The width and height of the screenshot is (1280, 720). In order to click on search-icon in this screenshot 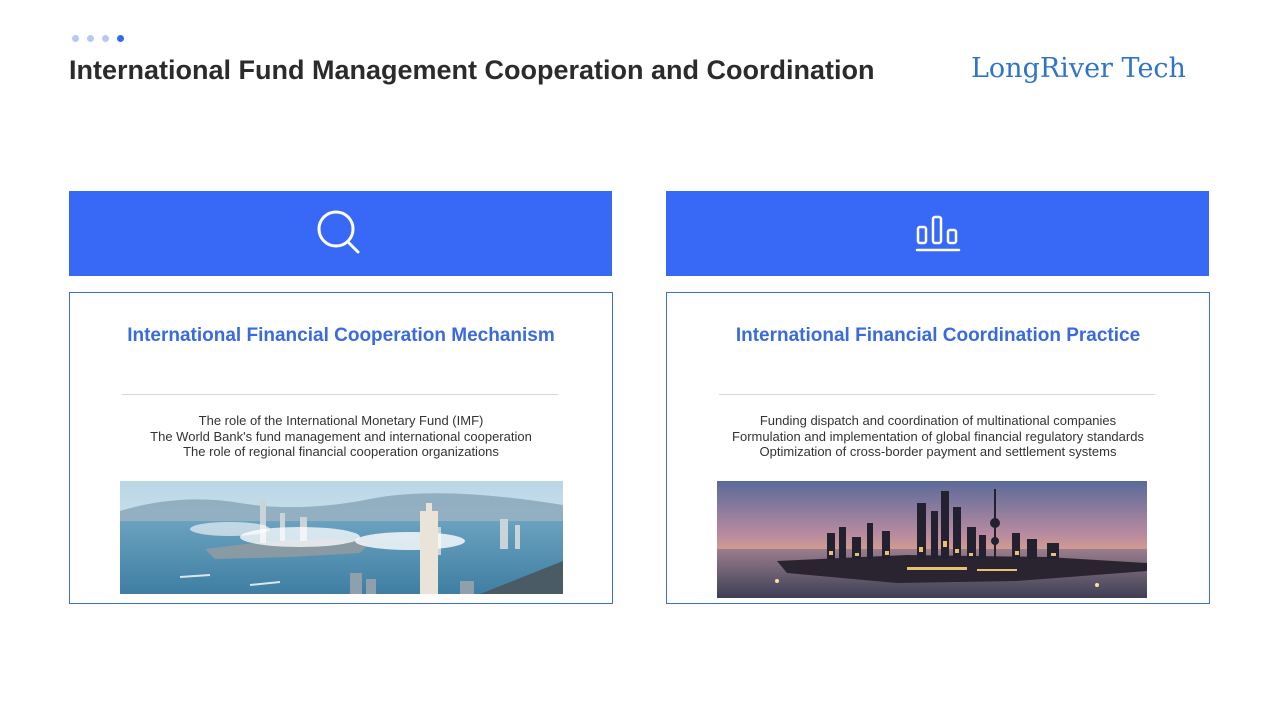, I will do `click(338, 231)`.